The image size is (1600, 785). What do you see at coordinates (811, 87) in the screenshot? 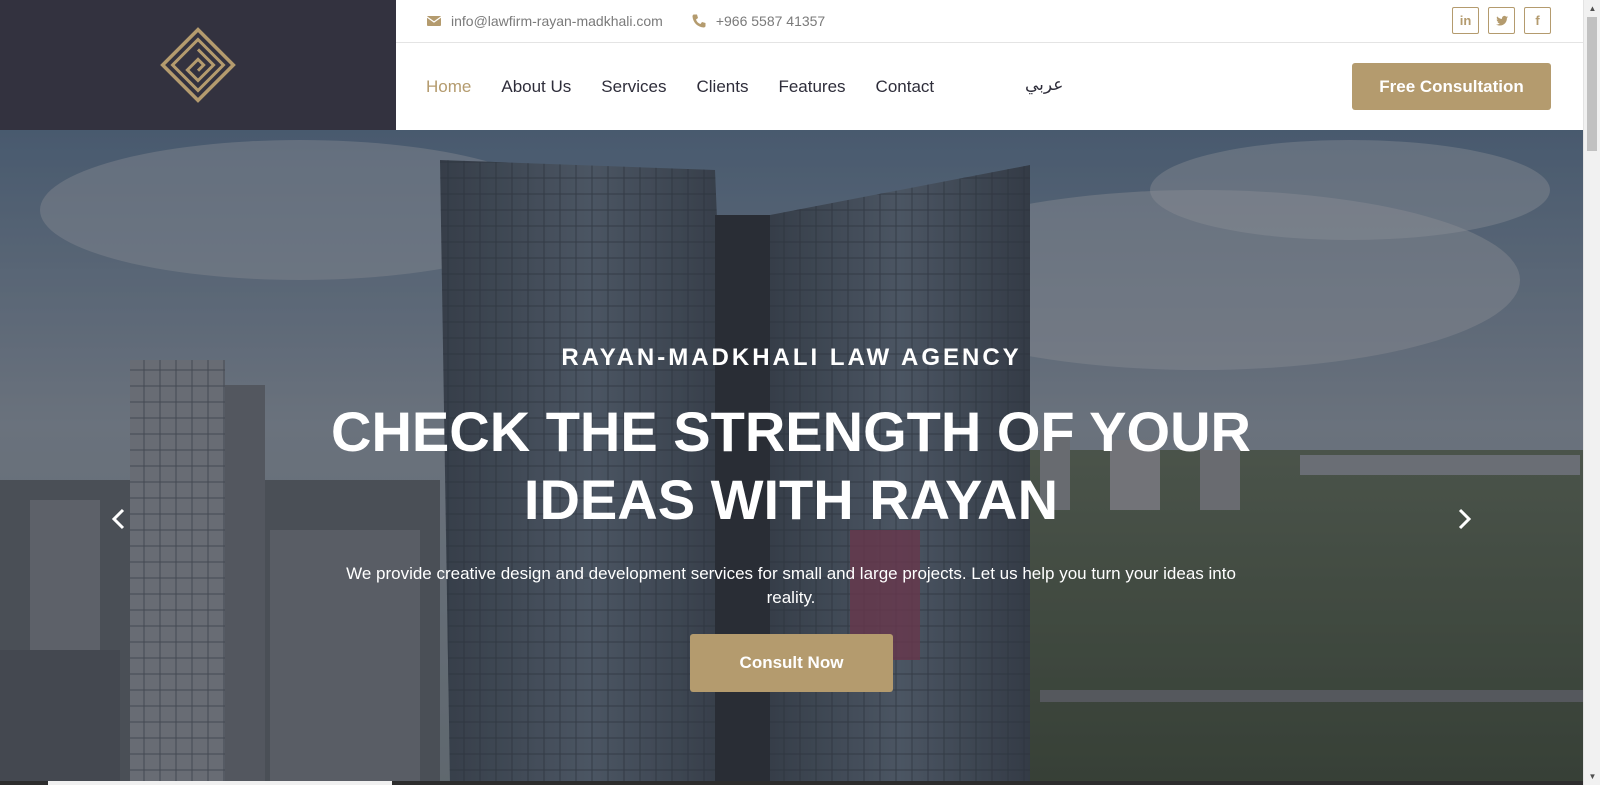
I see `nav-item-features: Features` at bounding box center [811, 87].